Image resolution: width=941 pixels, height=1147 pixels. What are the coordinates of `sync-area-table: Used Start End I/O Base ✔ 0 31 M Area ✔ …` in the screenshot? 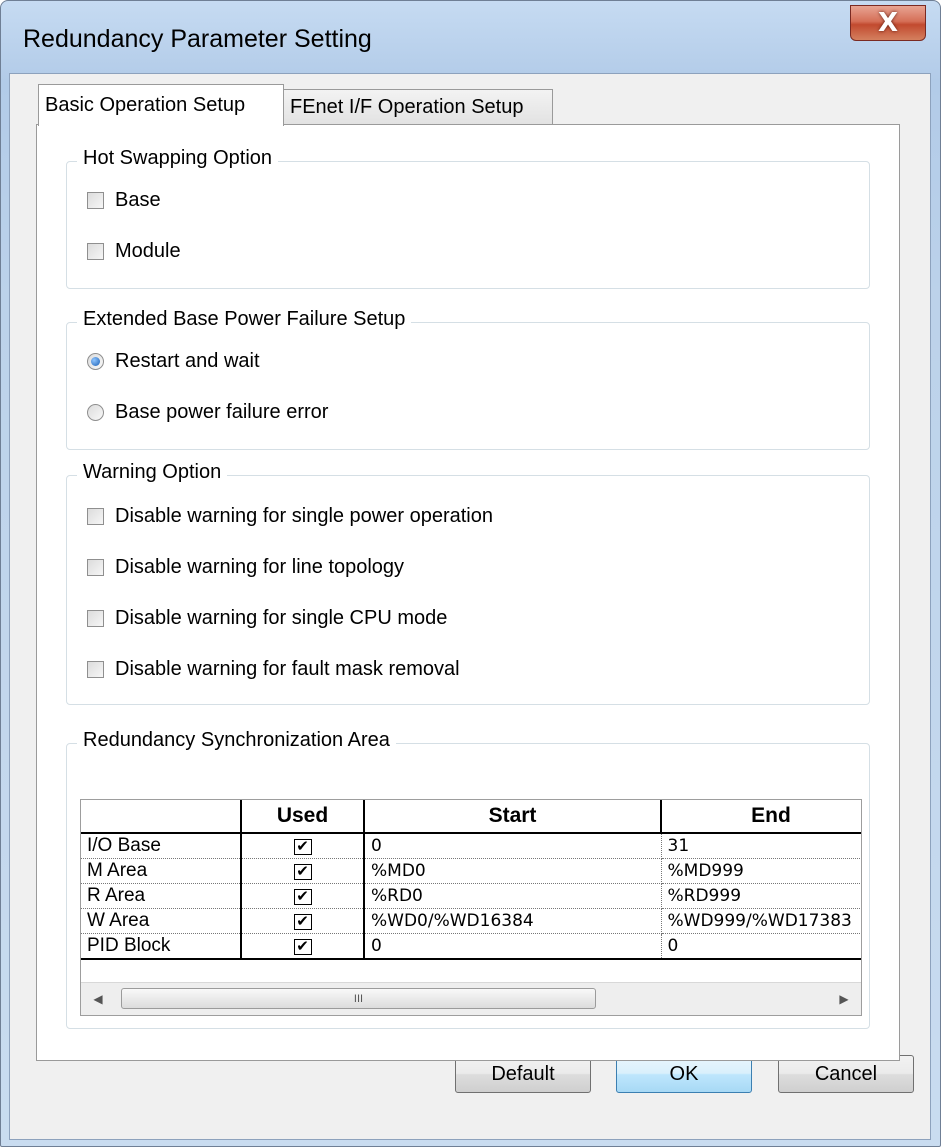 It's located at (471, 880).